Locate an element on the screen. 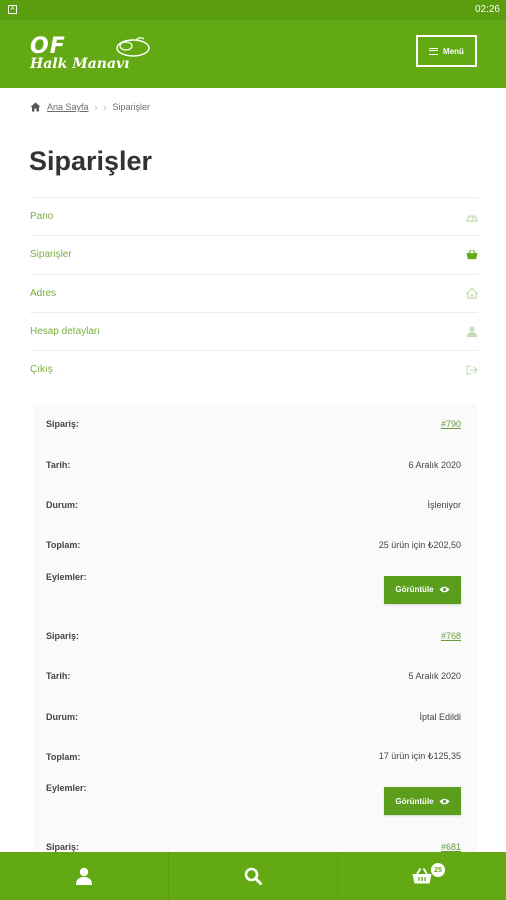  account-nav-account-details: Hesap detayları is located at coordinates (254, 330).